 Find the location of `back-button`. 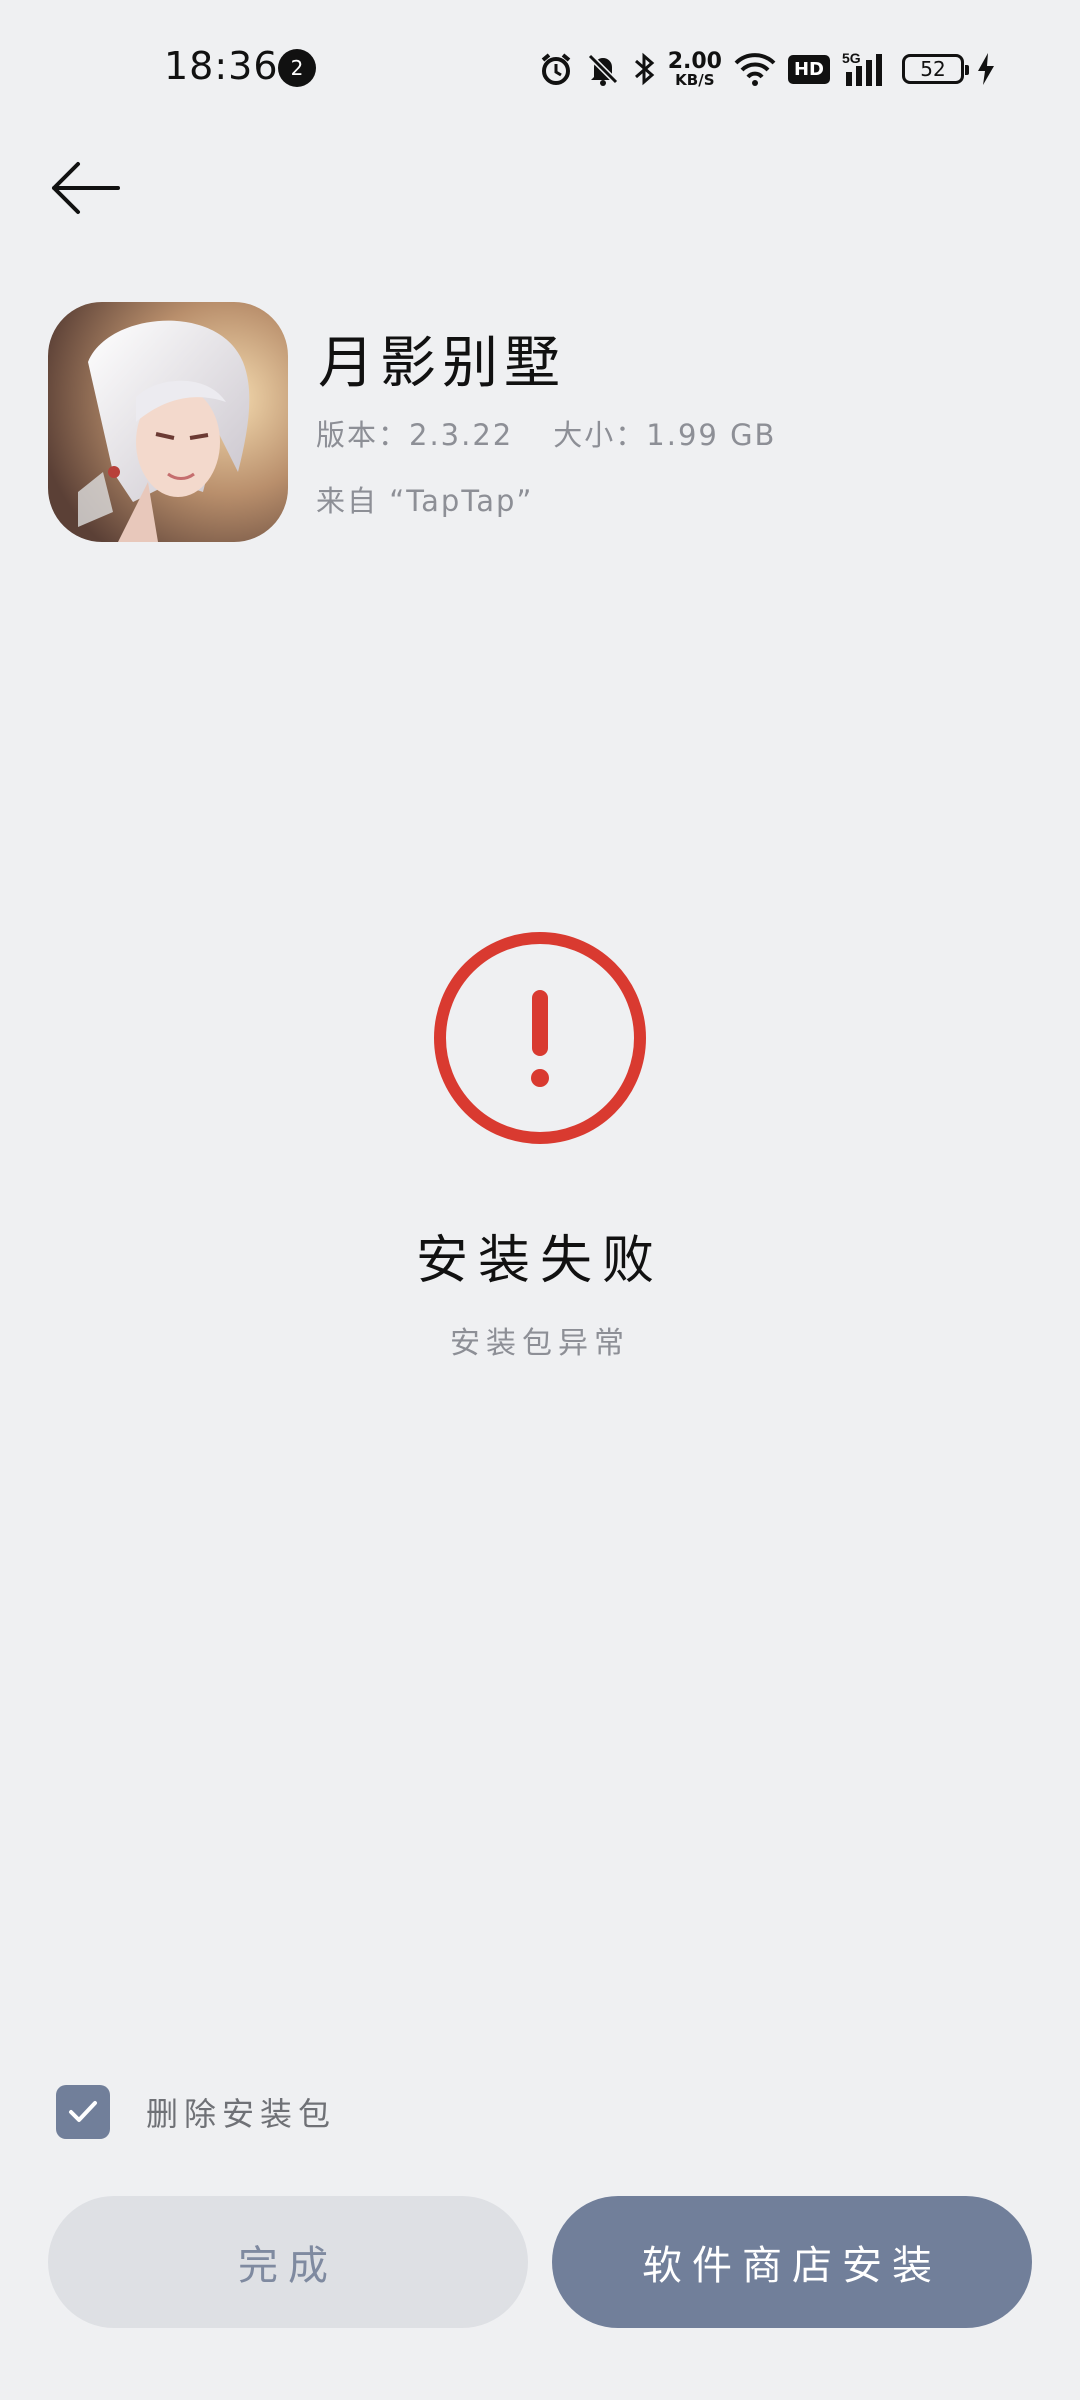

back-button is located at coordinates (85, 188).